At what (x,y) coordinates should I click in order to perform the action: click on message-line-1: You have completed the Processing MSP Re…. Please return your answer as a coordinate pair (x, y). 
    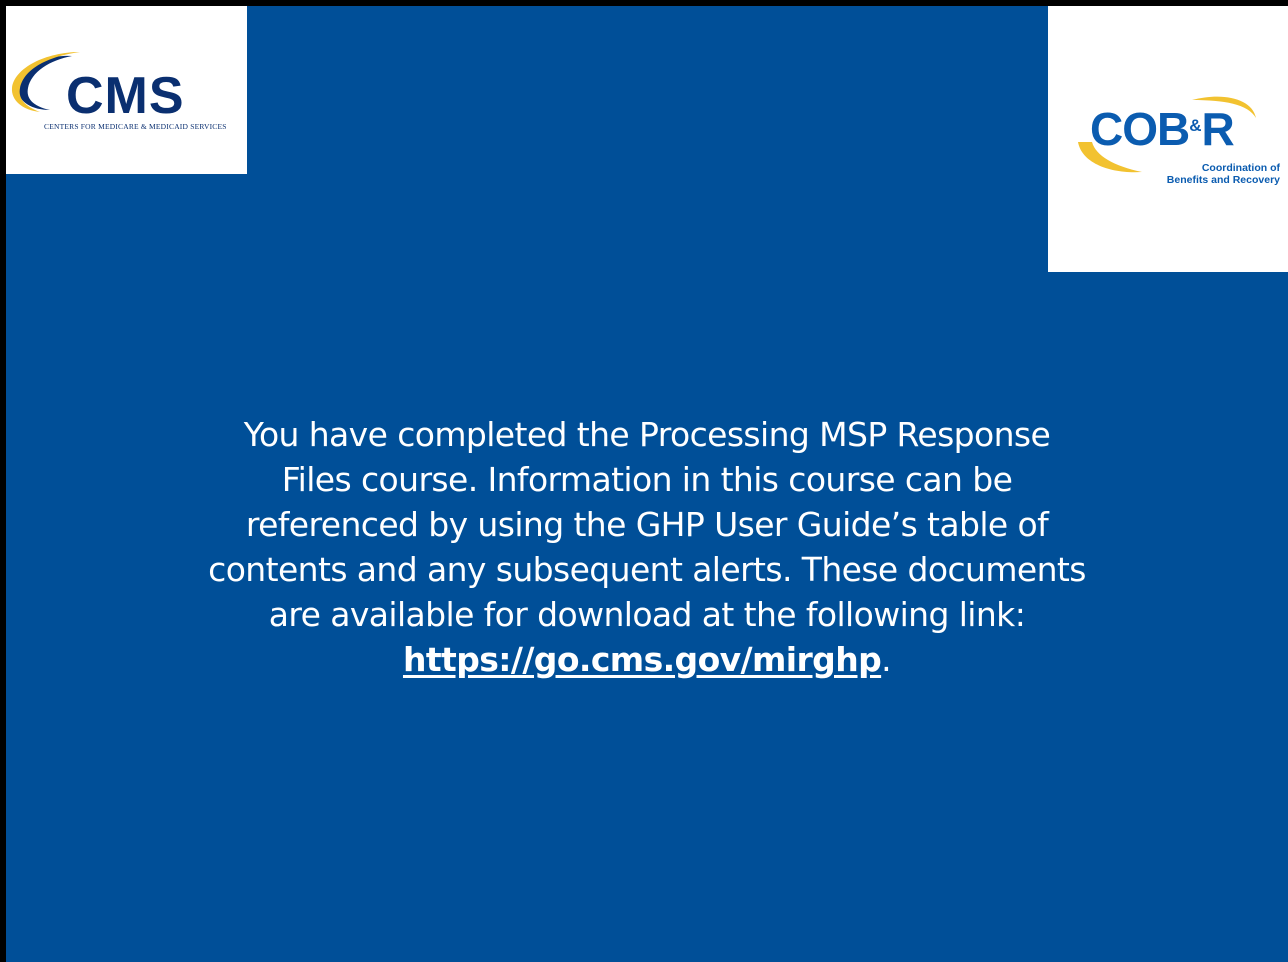
    Looking at the image, I should click on (647, 434).